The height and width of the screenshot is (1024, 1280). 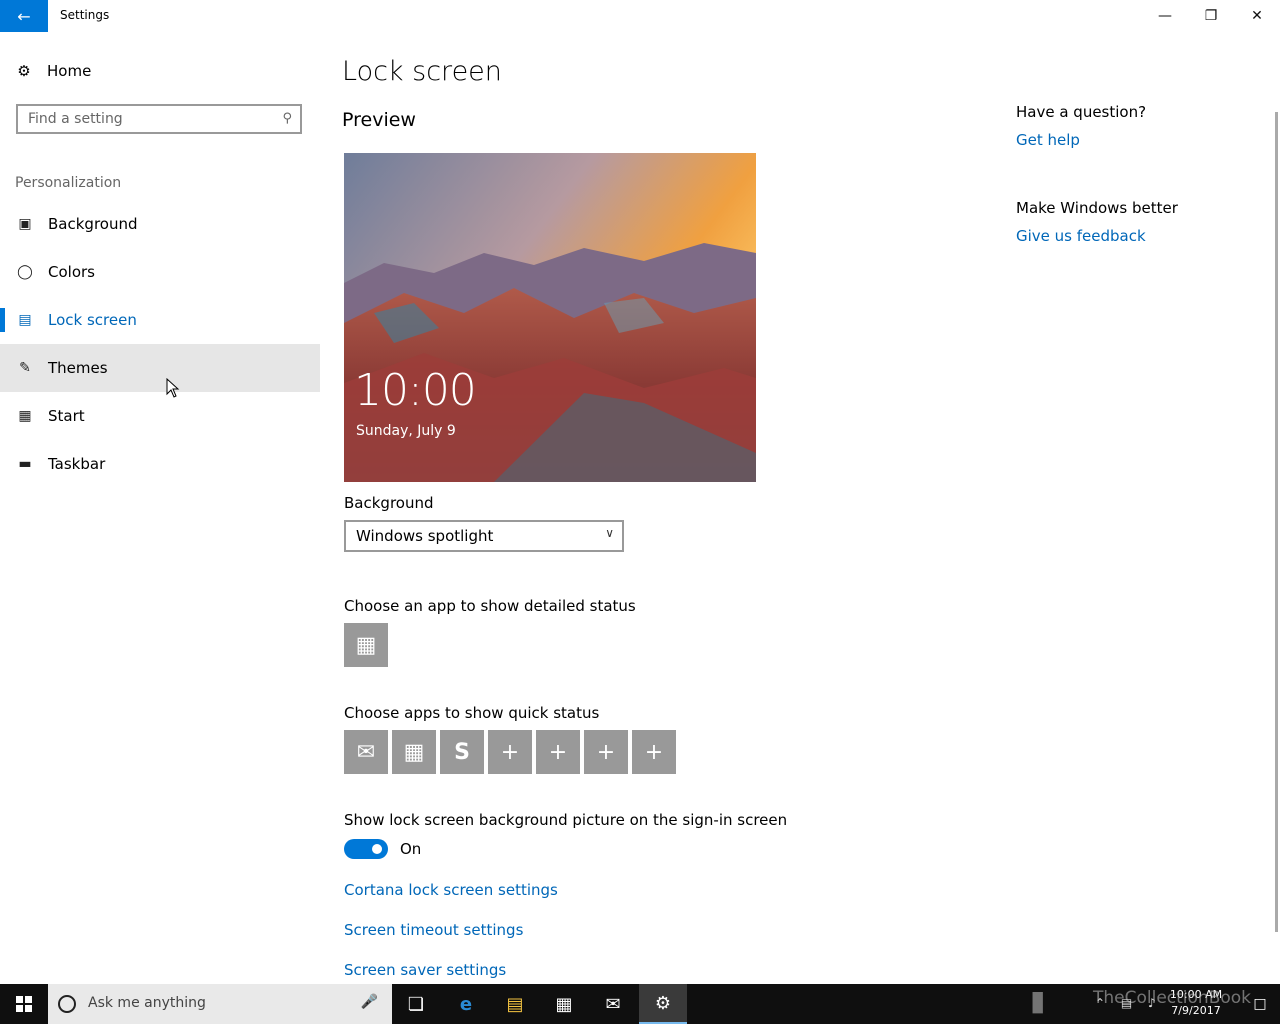 I want to click on sidebar-item-background: ▣ Background, so click(x=160, y=224).